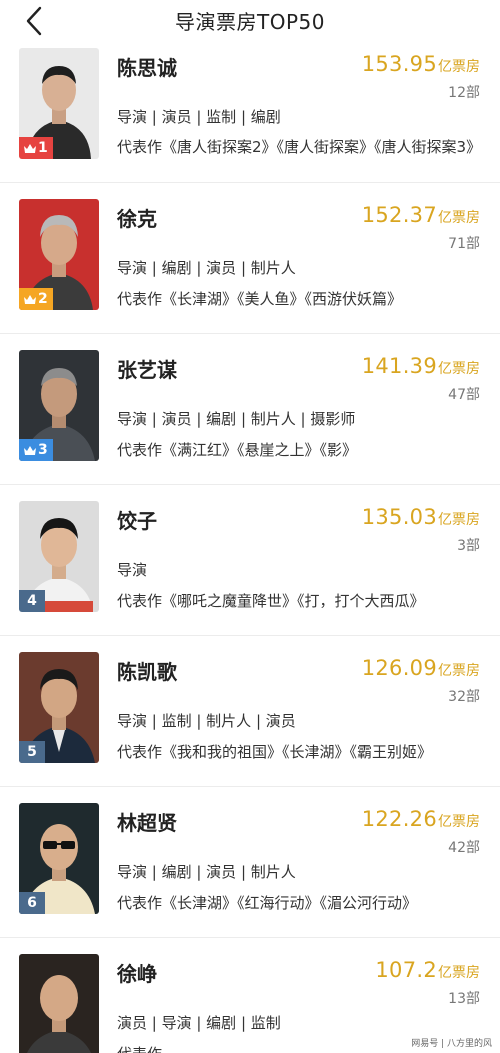  Describe the element at coordinates (299, 147) in the screenshot. I see `representative-works: 代表作《唐人街探案2》《唐人街探案》《唐人街探案3》` at that location.